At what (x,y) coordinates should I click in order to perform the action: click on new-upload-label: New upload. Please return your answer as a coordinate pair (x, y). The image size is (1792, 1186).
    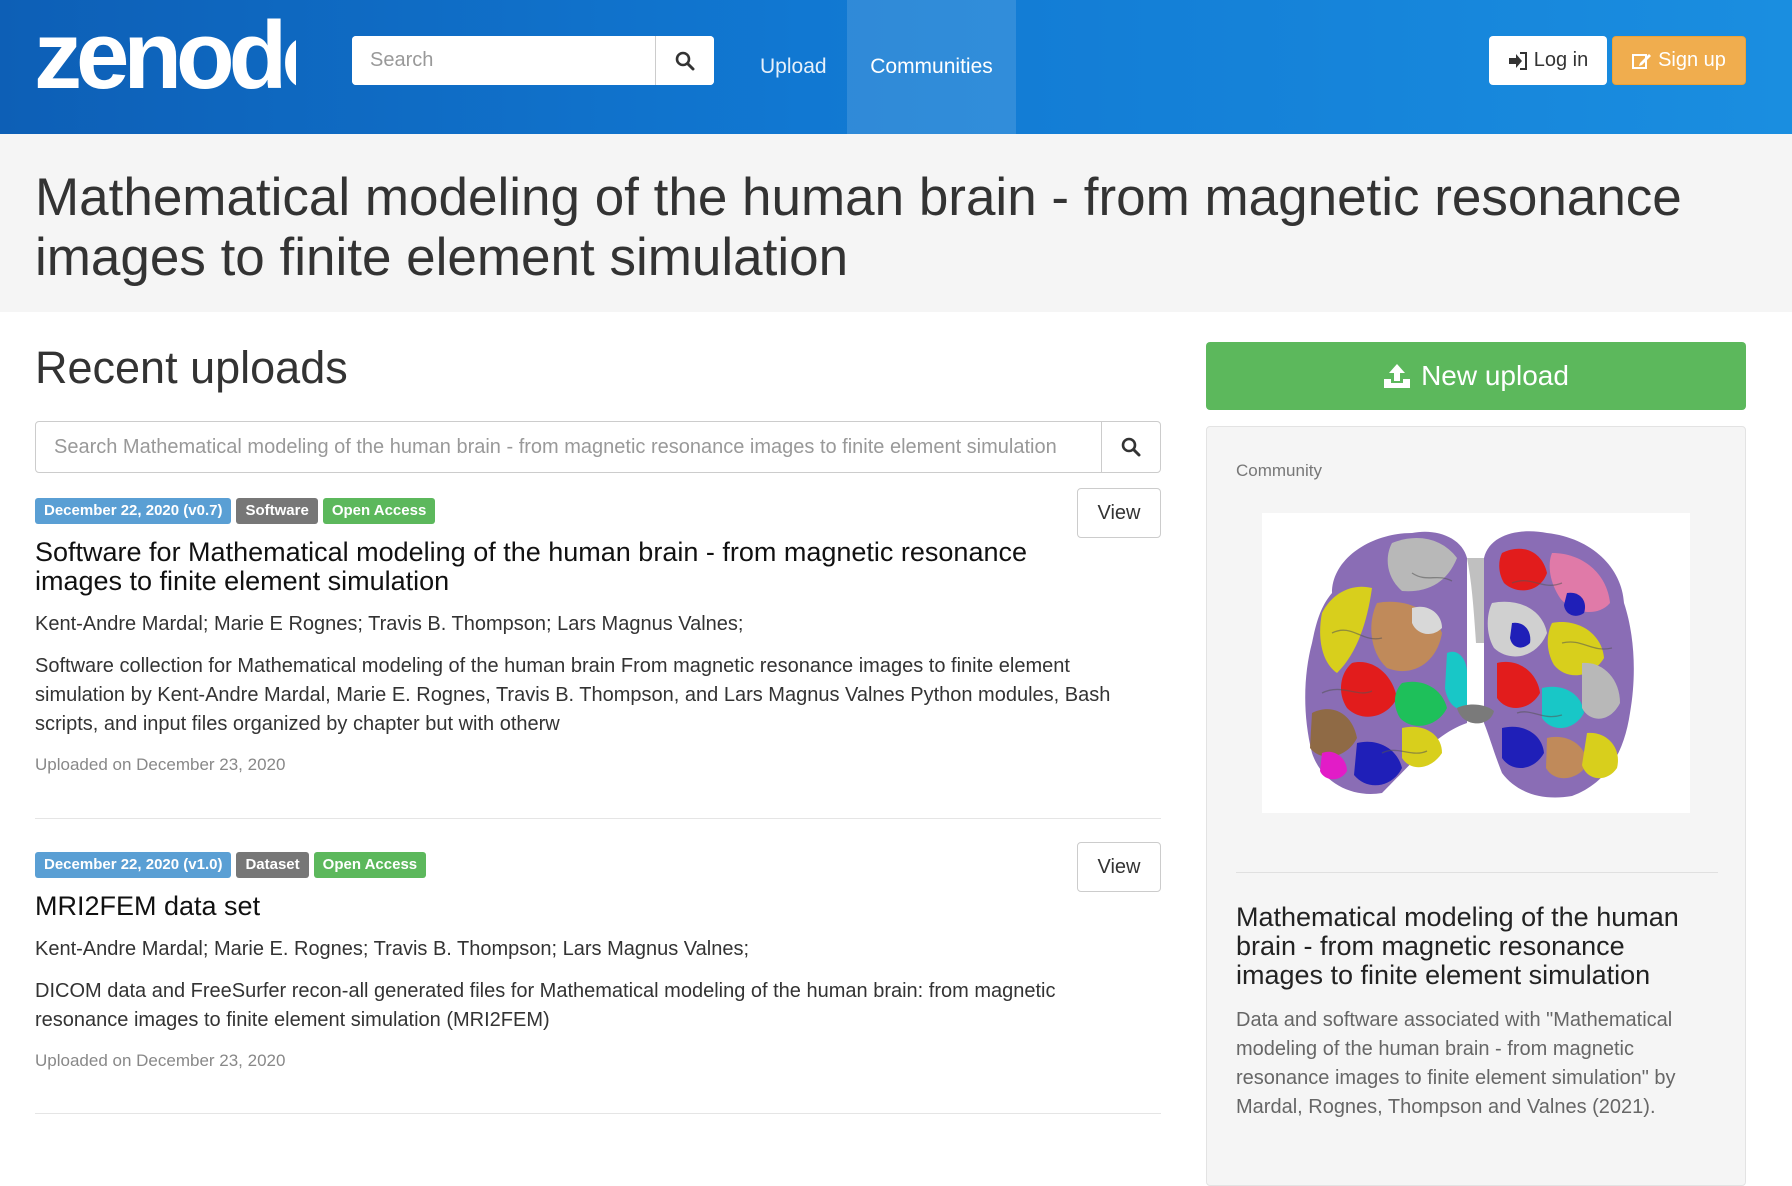
    Looking at the image, I should click on (1495, 375).